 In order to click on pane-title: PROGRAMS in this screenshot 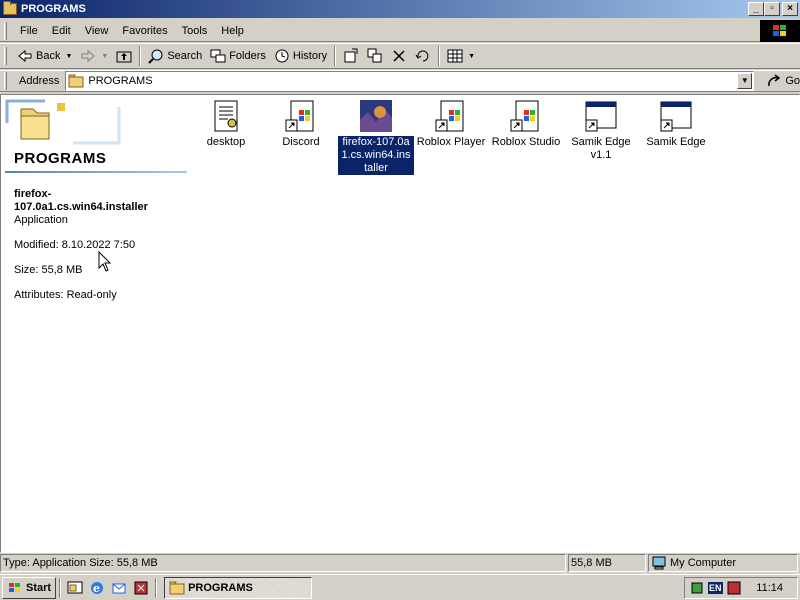, I will do `click(60, 158)`.